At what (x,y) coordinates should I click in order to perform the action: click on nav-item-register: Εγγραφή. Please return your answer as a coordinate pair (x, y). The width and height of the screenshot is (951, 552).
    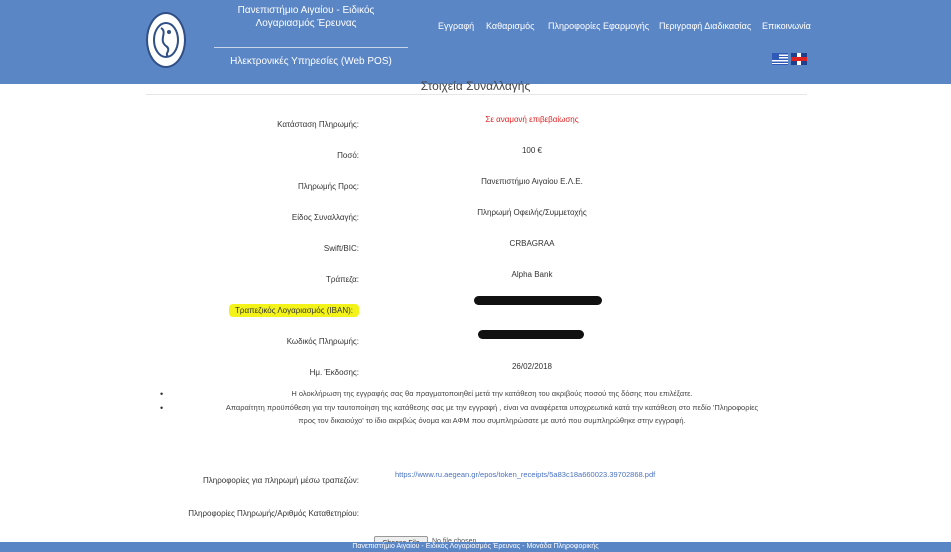
    Looking at the image, I should click on (456, 26).